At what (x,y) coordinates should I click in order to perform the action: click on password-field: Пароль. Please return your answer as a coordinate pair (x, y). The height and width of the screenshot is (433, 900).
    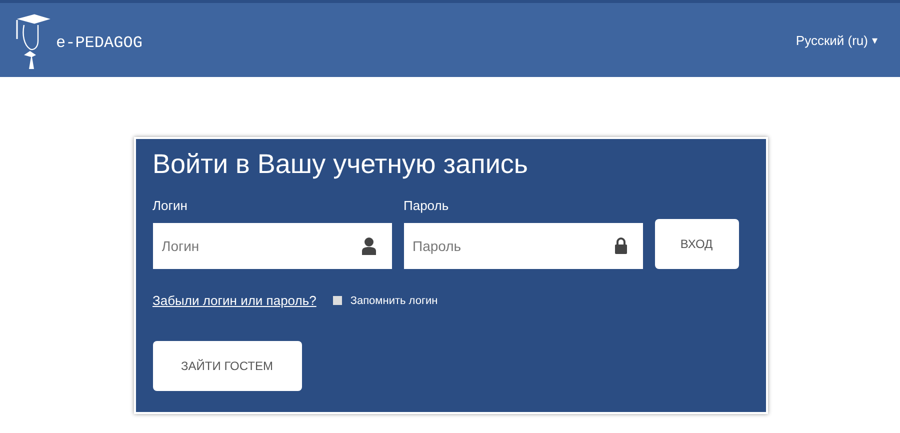
    Looking at the image, I should click on (523, 246).